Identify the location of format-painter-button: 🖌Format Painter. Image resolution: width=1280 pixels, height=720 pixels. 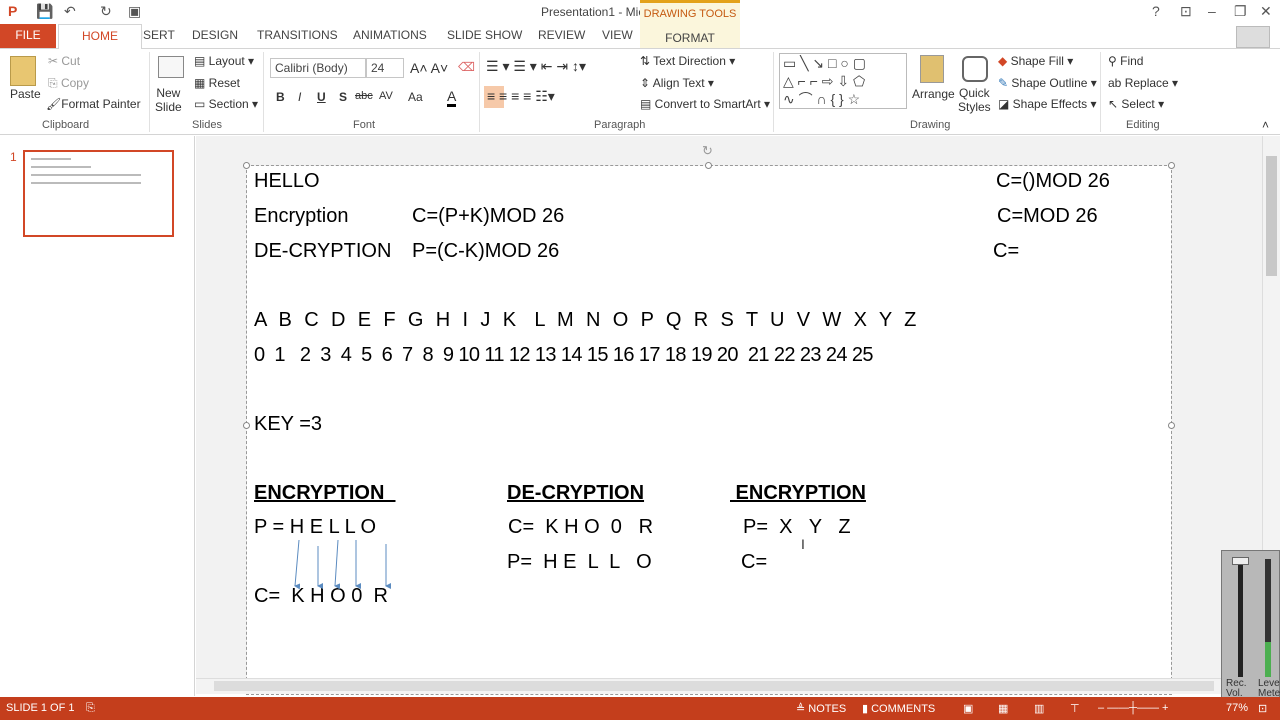
(93, 104).